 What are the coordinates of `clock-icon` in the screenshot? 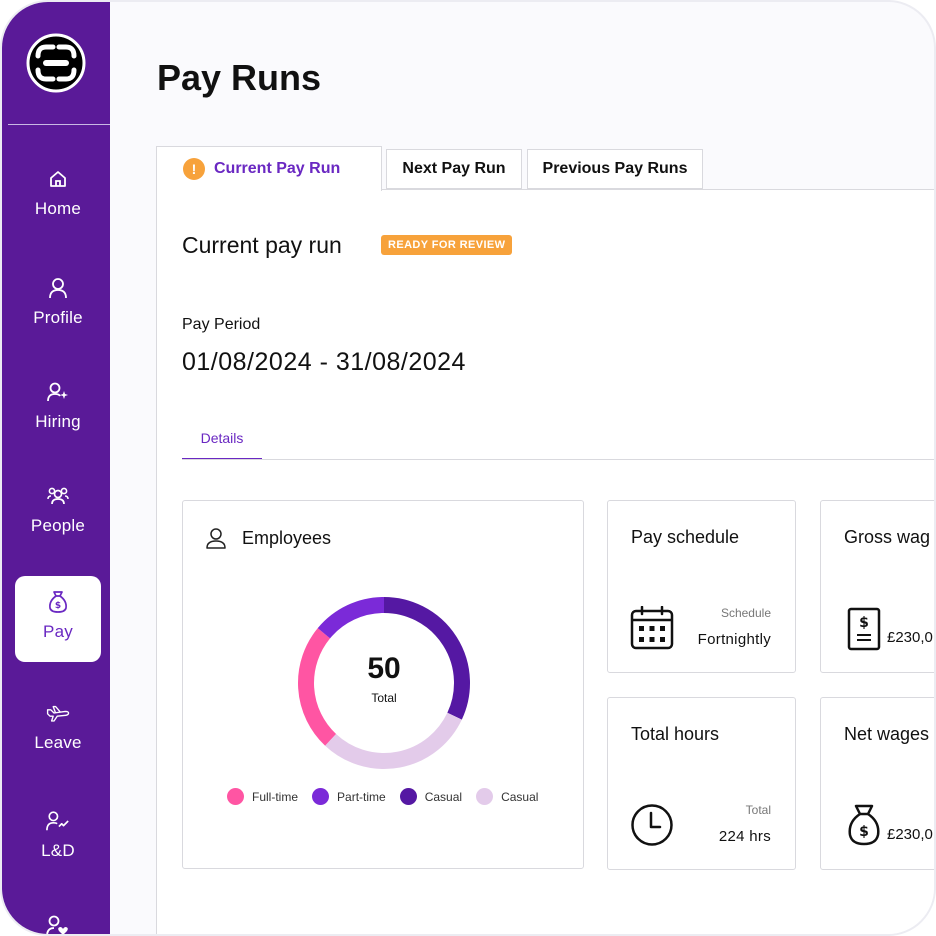 It's located at (652, 825).